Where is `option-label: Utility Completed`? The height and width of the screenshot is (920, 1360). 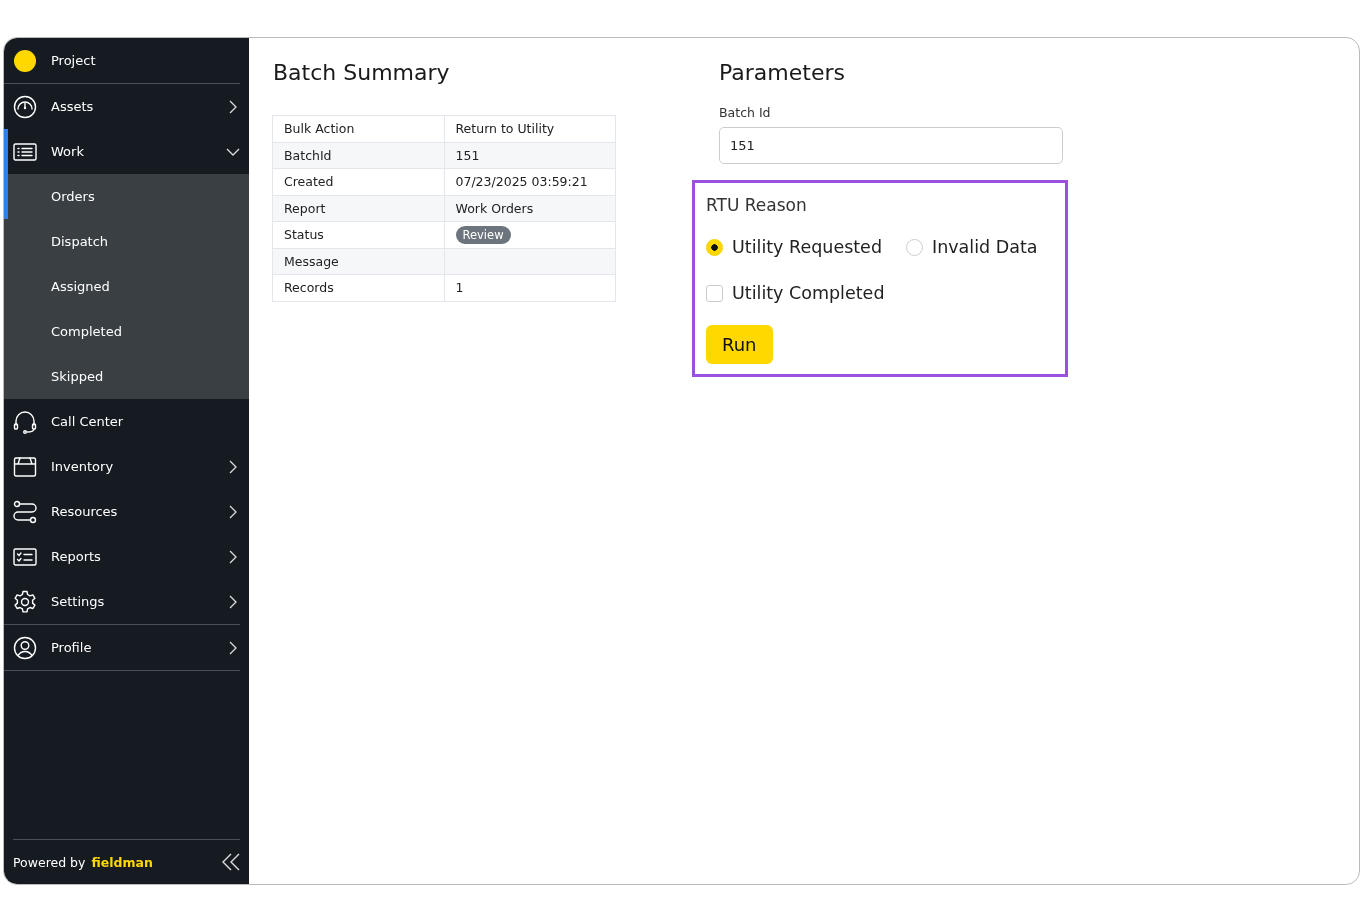 option-label: Utility Completed is located at coordinates (808, 293).